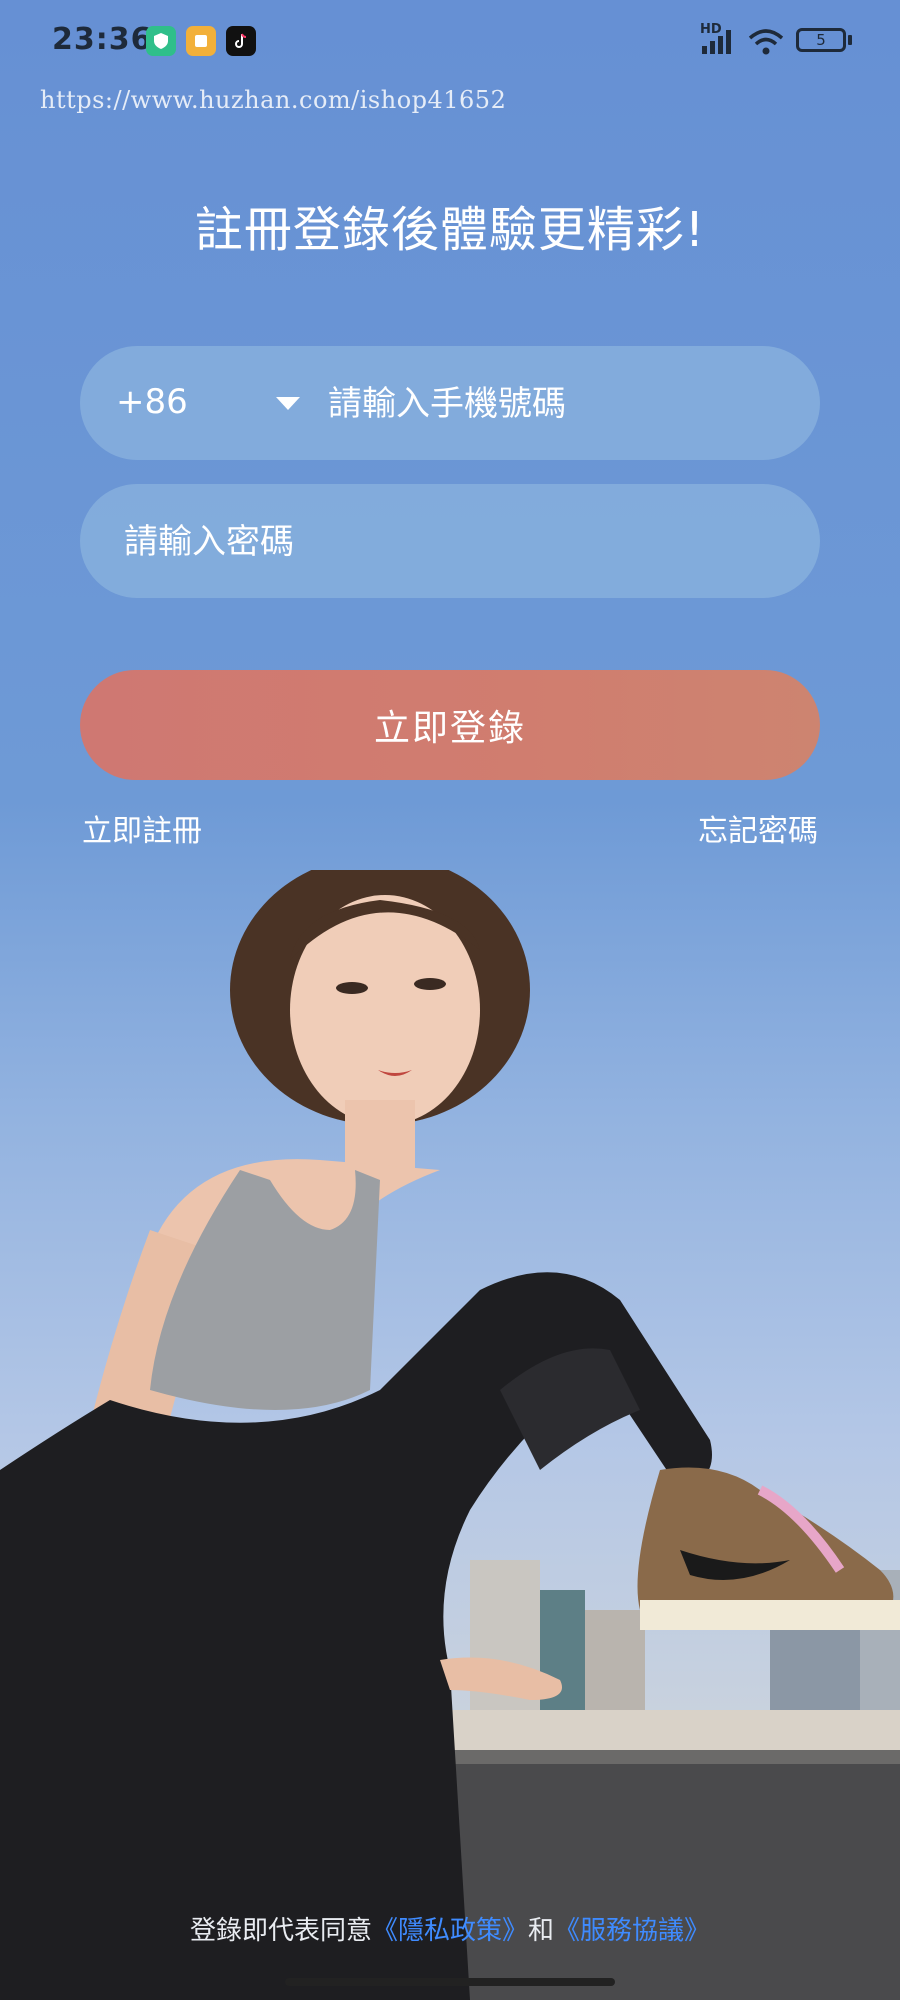  Describe the element at coordinates (450, 40) in the screenshot. I see `status-bar: 23:36 HD 5` at that location.